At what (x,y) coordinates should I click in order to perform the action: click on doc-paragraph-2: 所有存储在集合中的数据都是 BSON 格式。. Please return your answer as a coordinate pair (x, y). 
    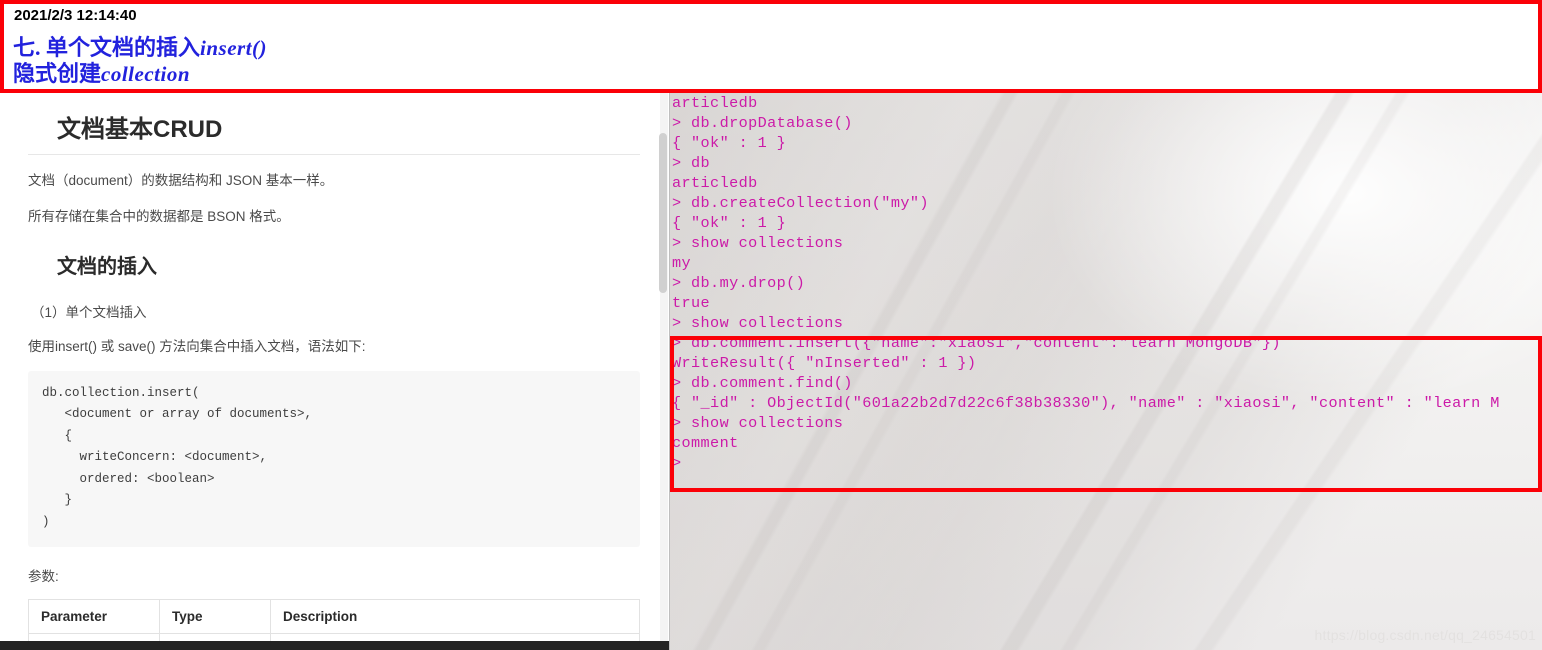
    Looking at the image, I should click on (159, 217).